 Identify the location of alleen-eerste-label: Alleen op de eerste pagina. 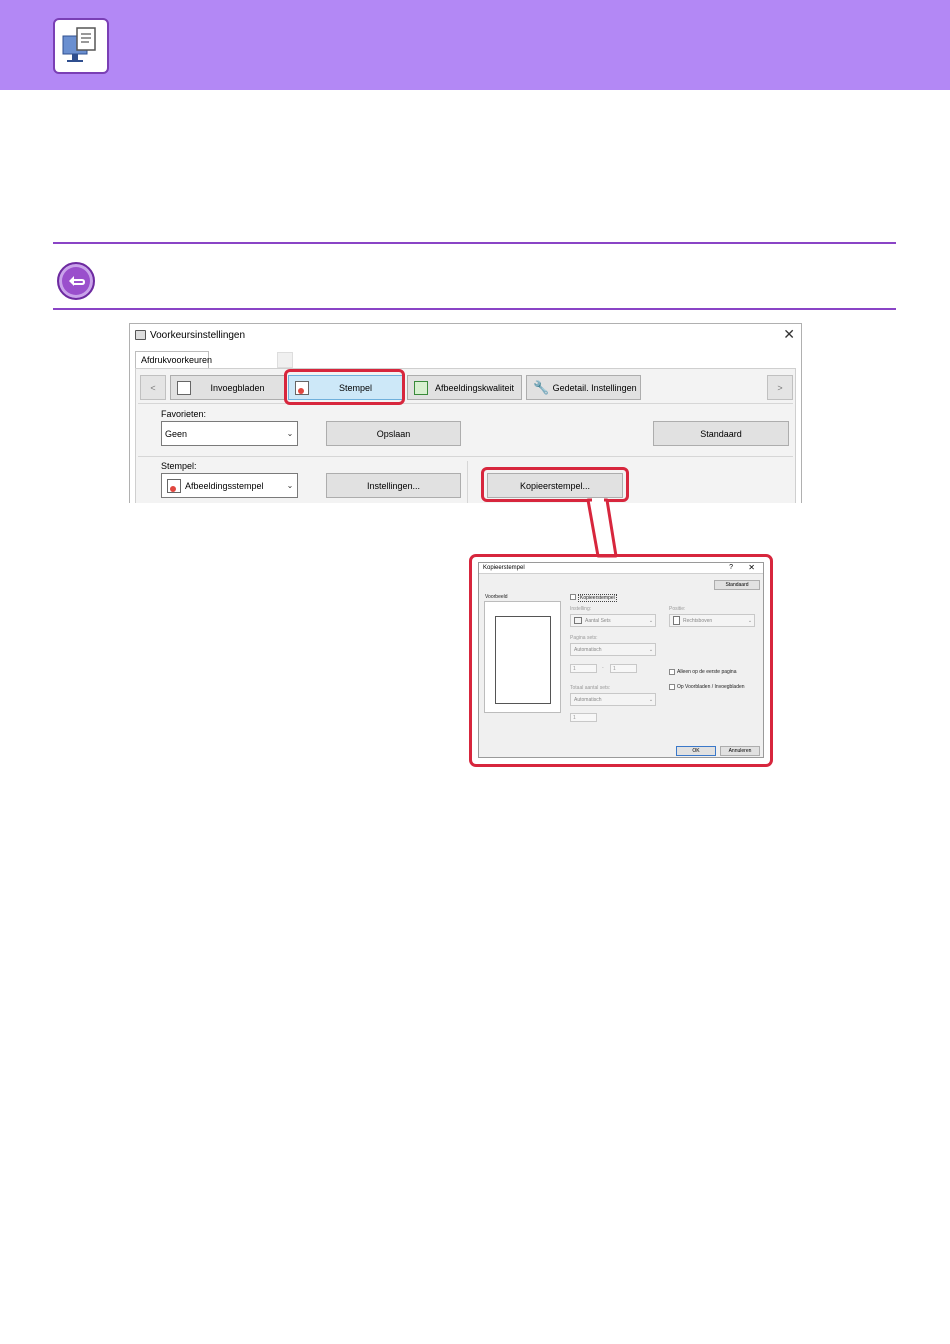
(707, 672).